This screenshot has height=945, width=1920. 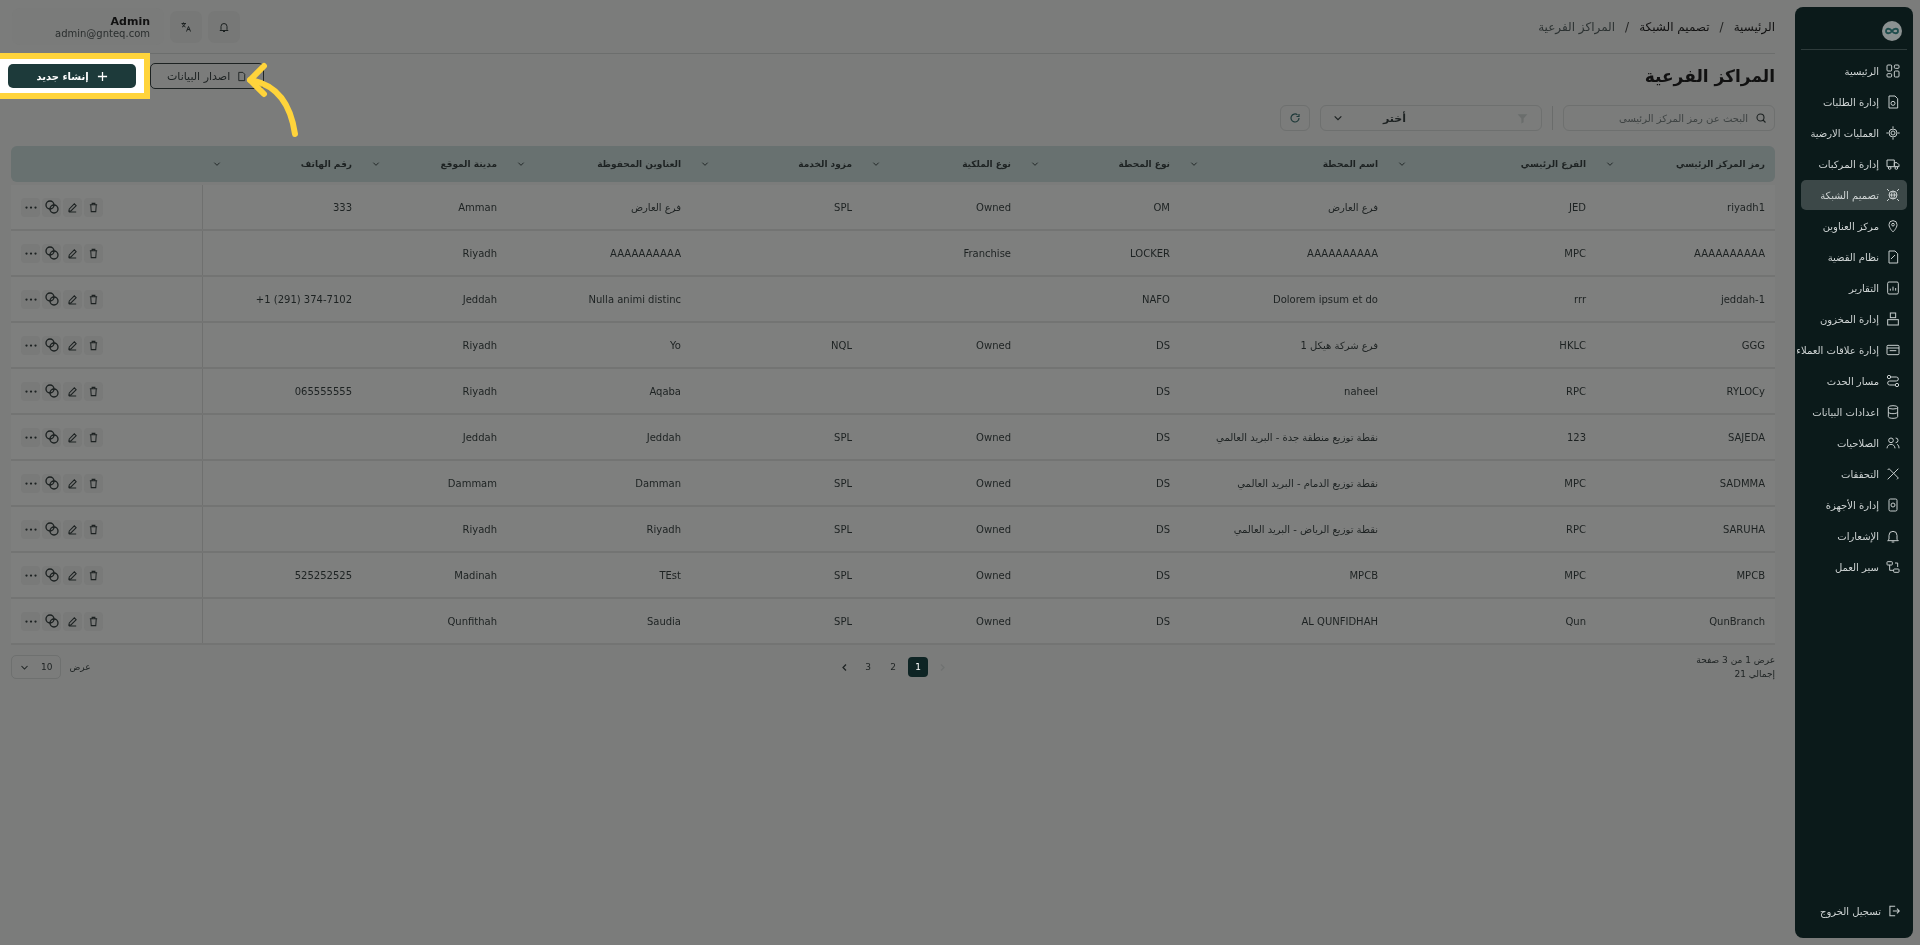 I want to click on page-size-select: 10, so click(x=36, y=667).